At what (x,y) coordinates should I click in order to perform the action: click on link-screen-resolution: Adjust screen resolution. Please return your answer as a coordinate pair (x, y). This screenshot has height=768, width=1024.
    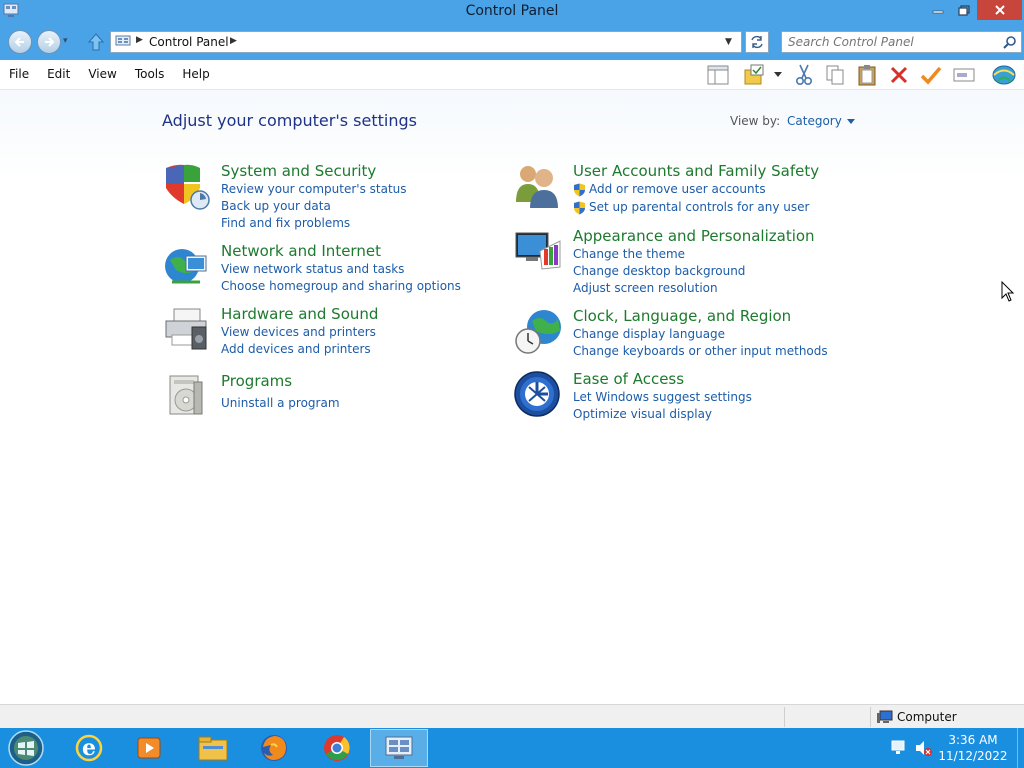
    Looking at the image, I should click on (645, 288).